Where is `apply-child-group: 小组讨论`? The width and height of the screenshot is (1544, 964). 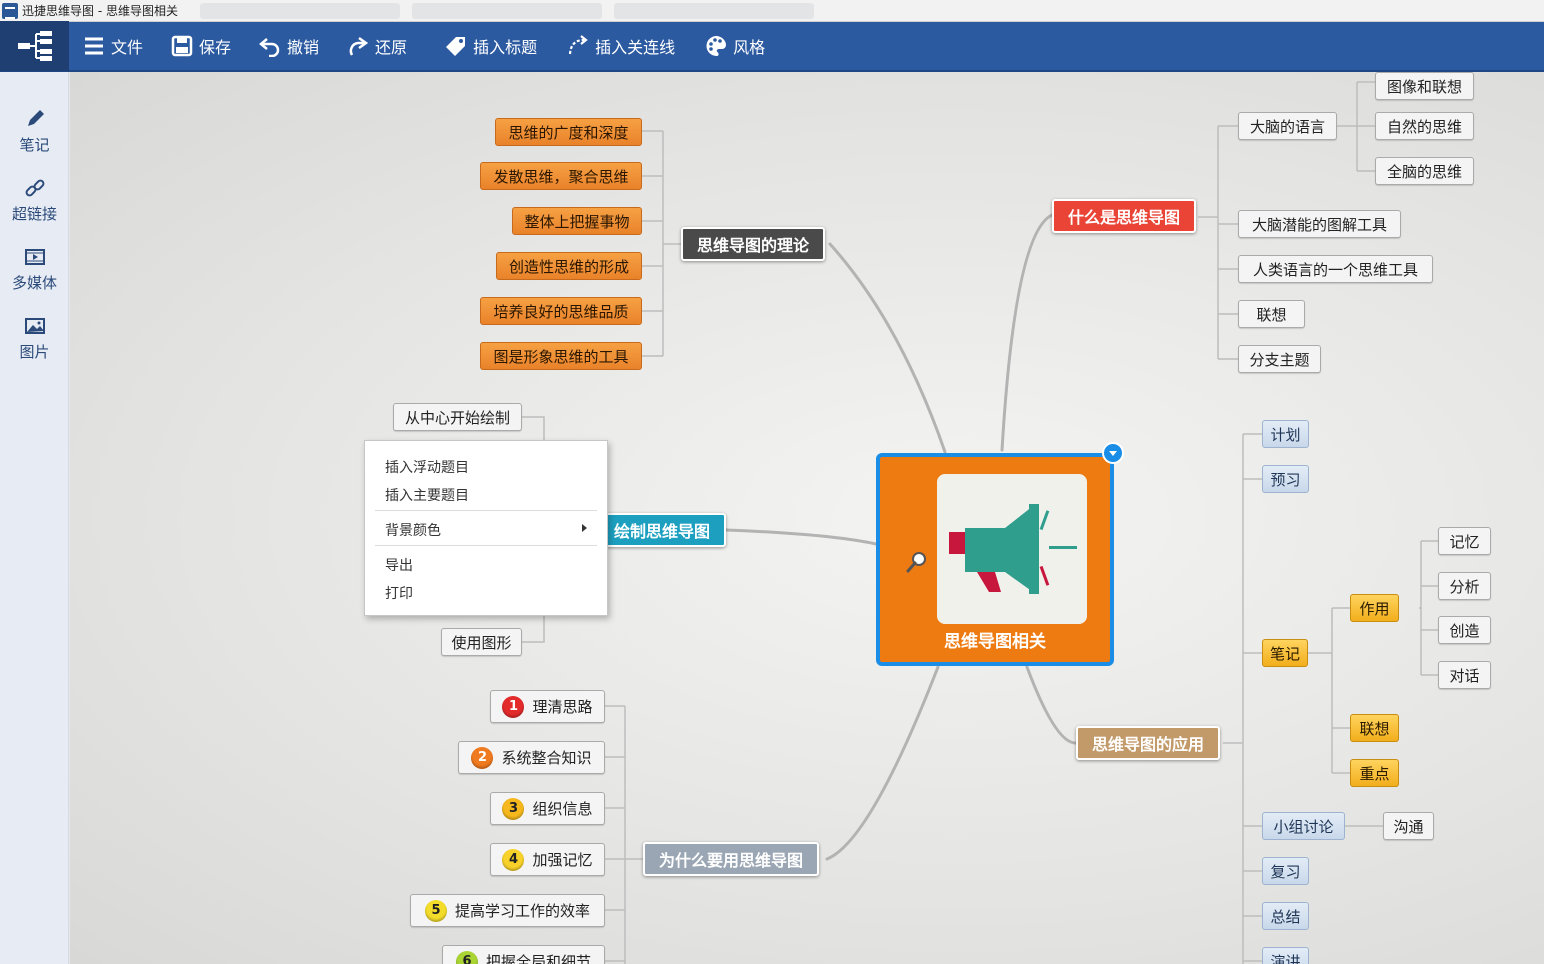 apply-child-group: 小组讨论 is located at coordinates (1303, 826).